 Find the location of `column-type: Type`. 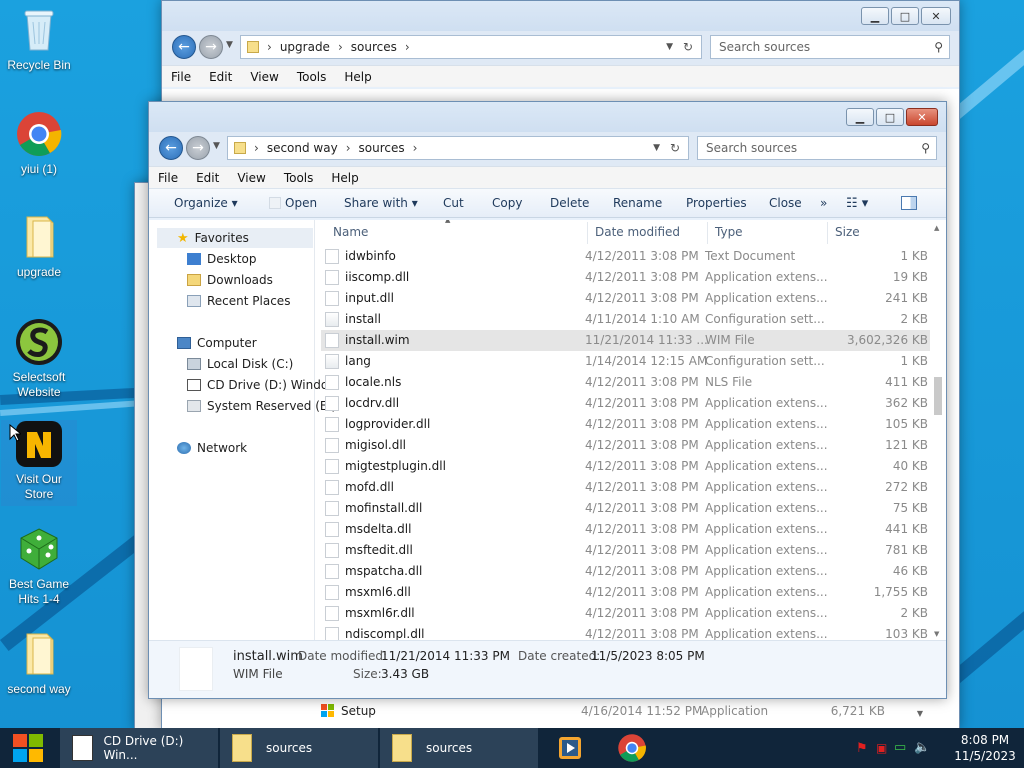

column-type: Type is located at coordinates (729, 232).